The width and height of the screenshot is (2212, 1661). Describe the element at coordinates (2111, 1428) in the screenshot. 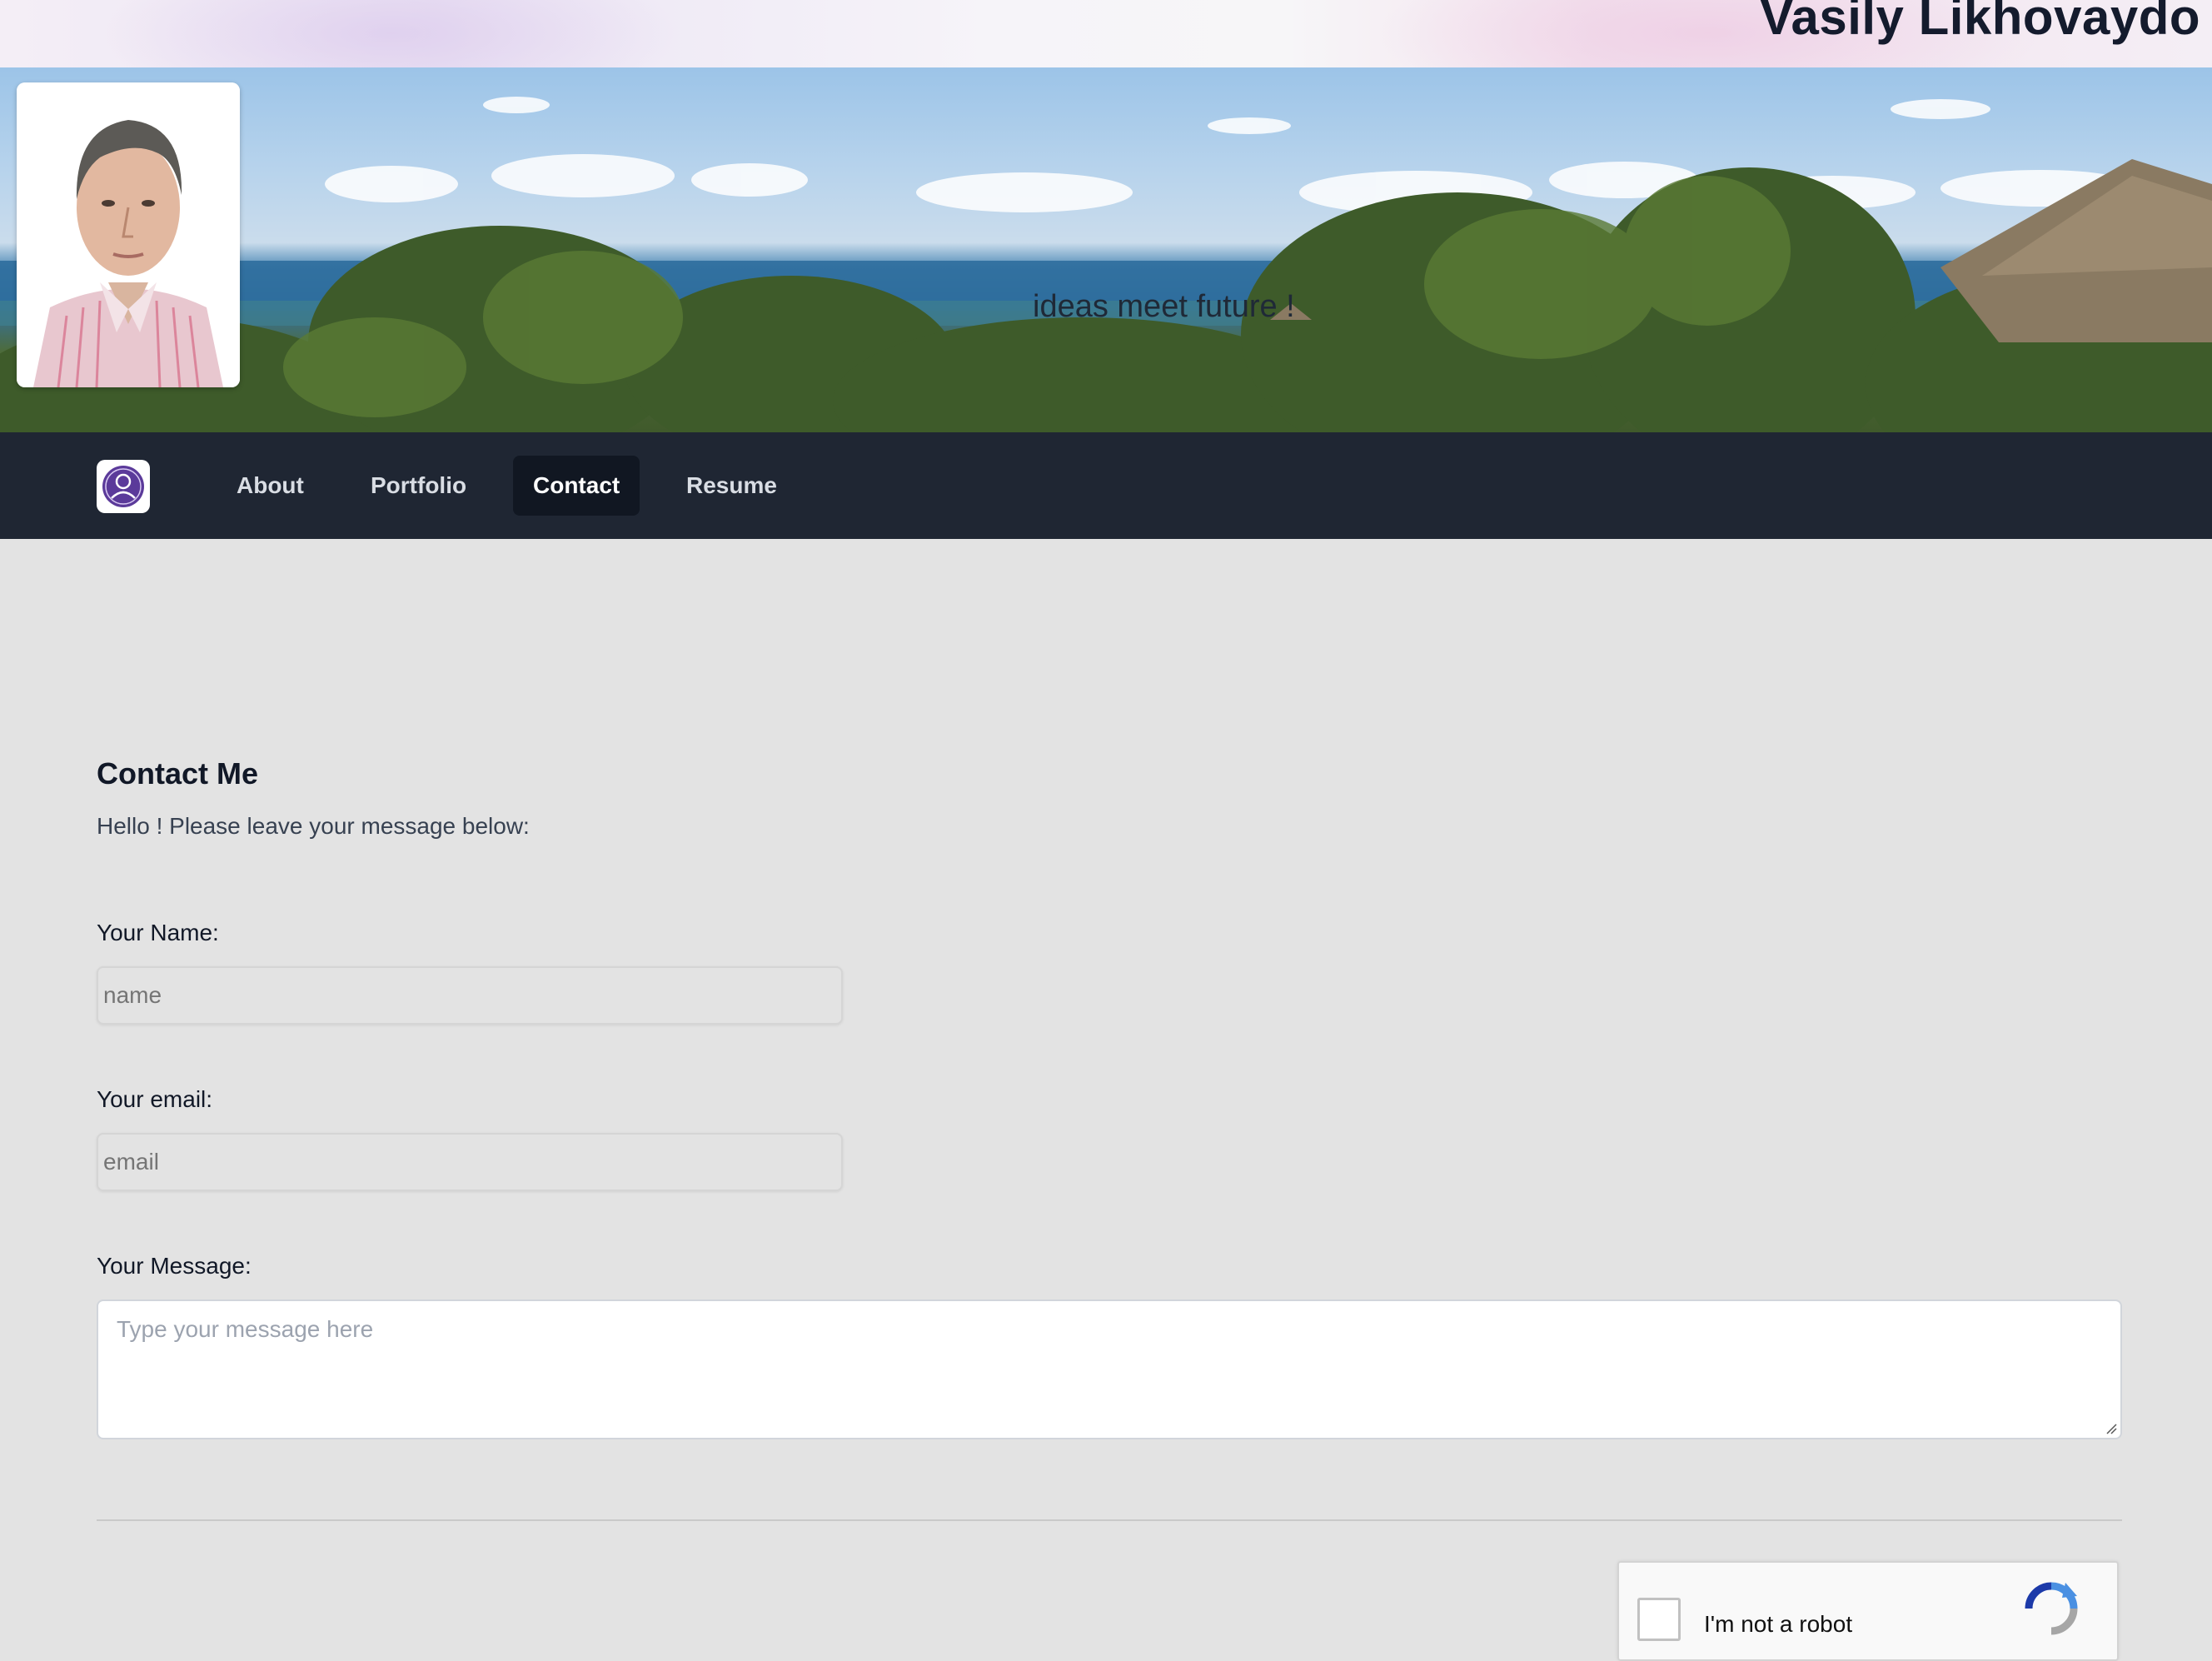

I see `resize-grip-icon` at that location.